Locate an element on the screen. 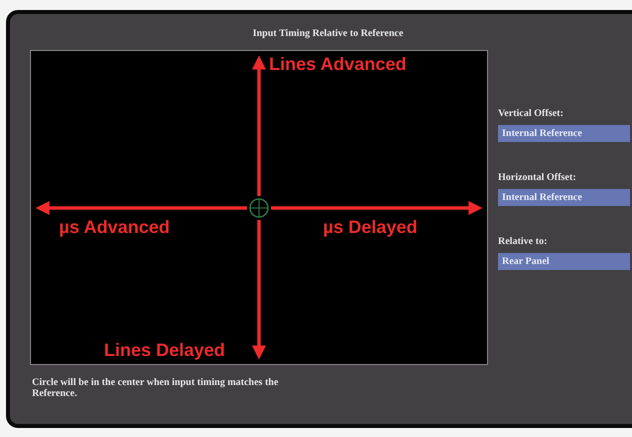 The image size is (632, 437). setting-value: Rear Panel is located at coordinates (564, 261).